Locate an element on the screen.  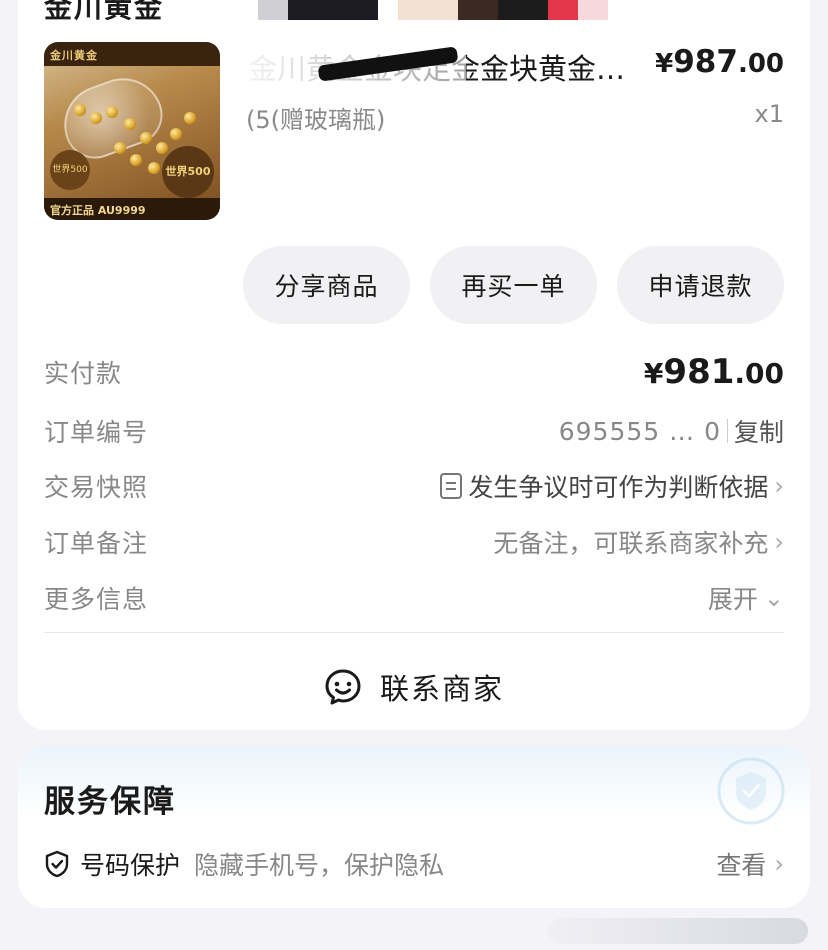
trade-snapshot-label: 交易快照 is located at coordinates (96, 487).